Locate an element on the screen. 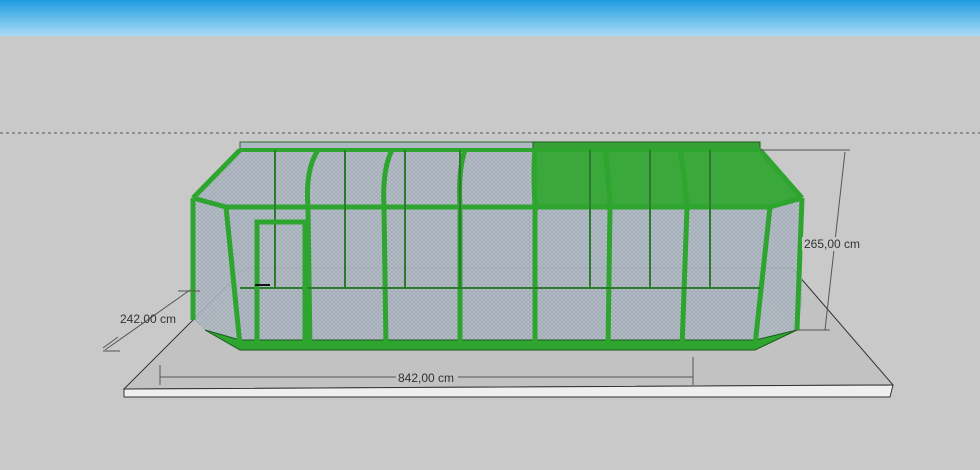 The image size is (980, 470). dimension-depth-label: 242,00 cm is located at coordinates (148, 319).